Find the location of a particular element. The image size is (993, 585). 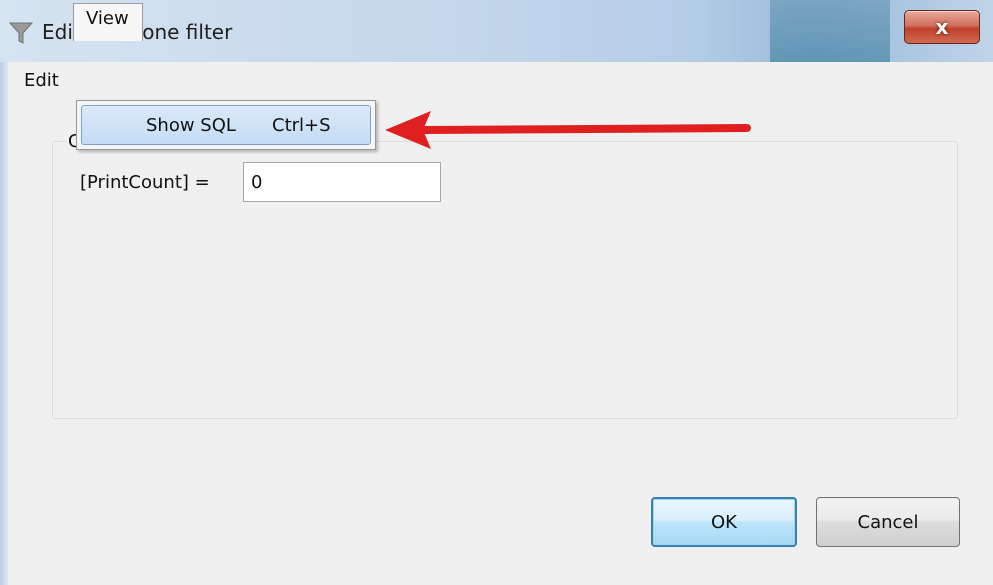

close-button: x is located at coordinates (942, 27).